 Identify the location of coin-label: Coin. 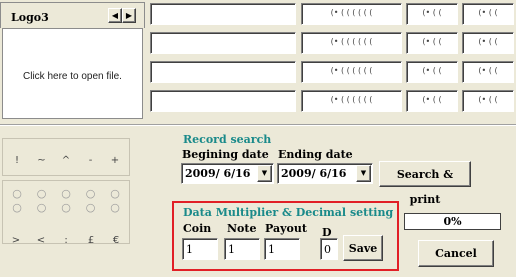
(197, 228).